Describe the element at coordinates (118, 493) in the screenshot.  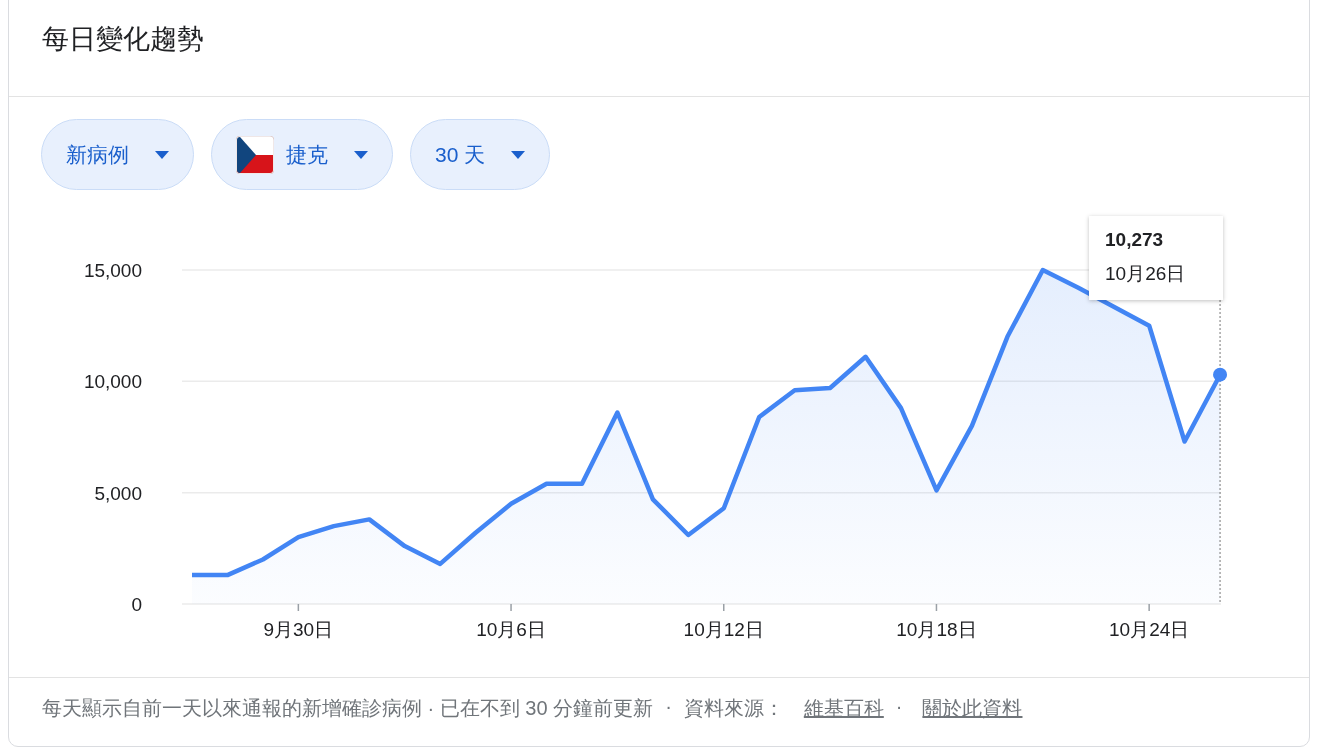
I see `y-axis-label: 5,000` at that location.